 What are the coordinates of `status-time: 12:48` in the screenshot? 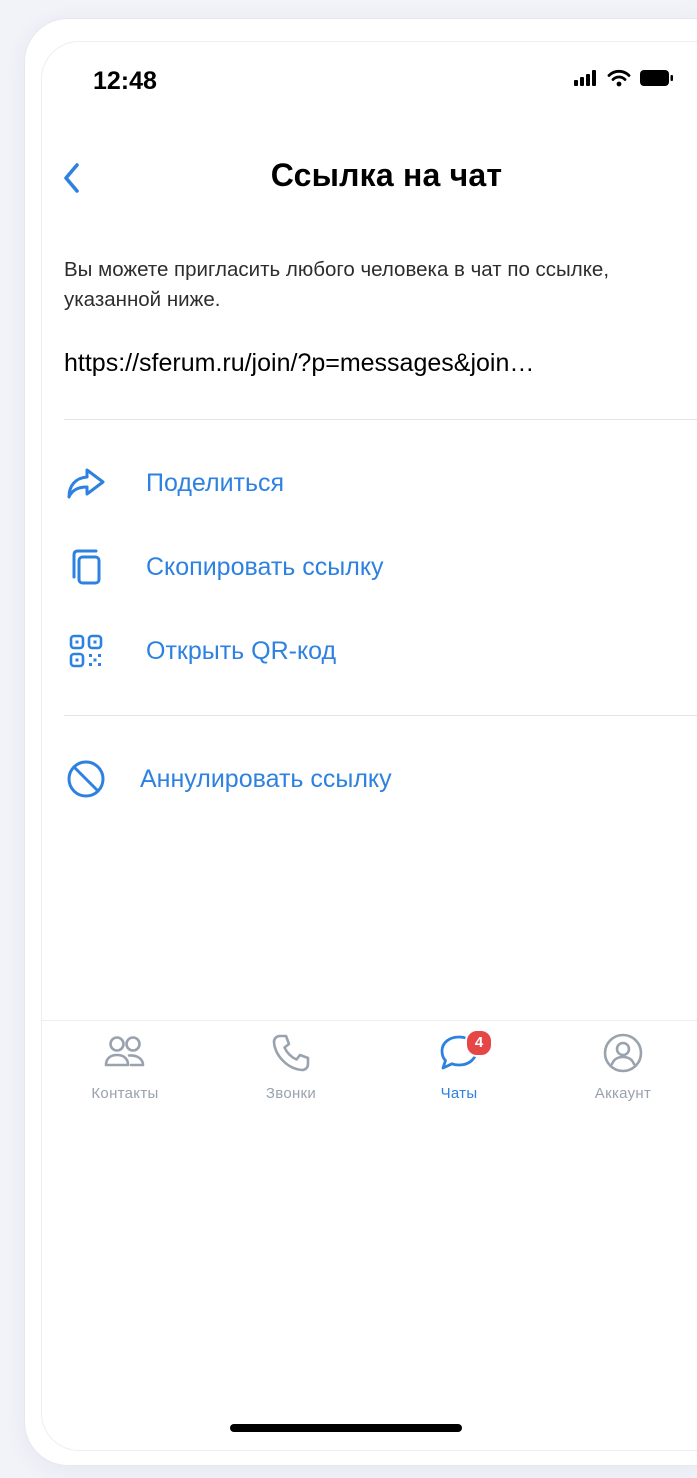 It's located at (125, 81).